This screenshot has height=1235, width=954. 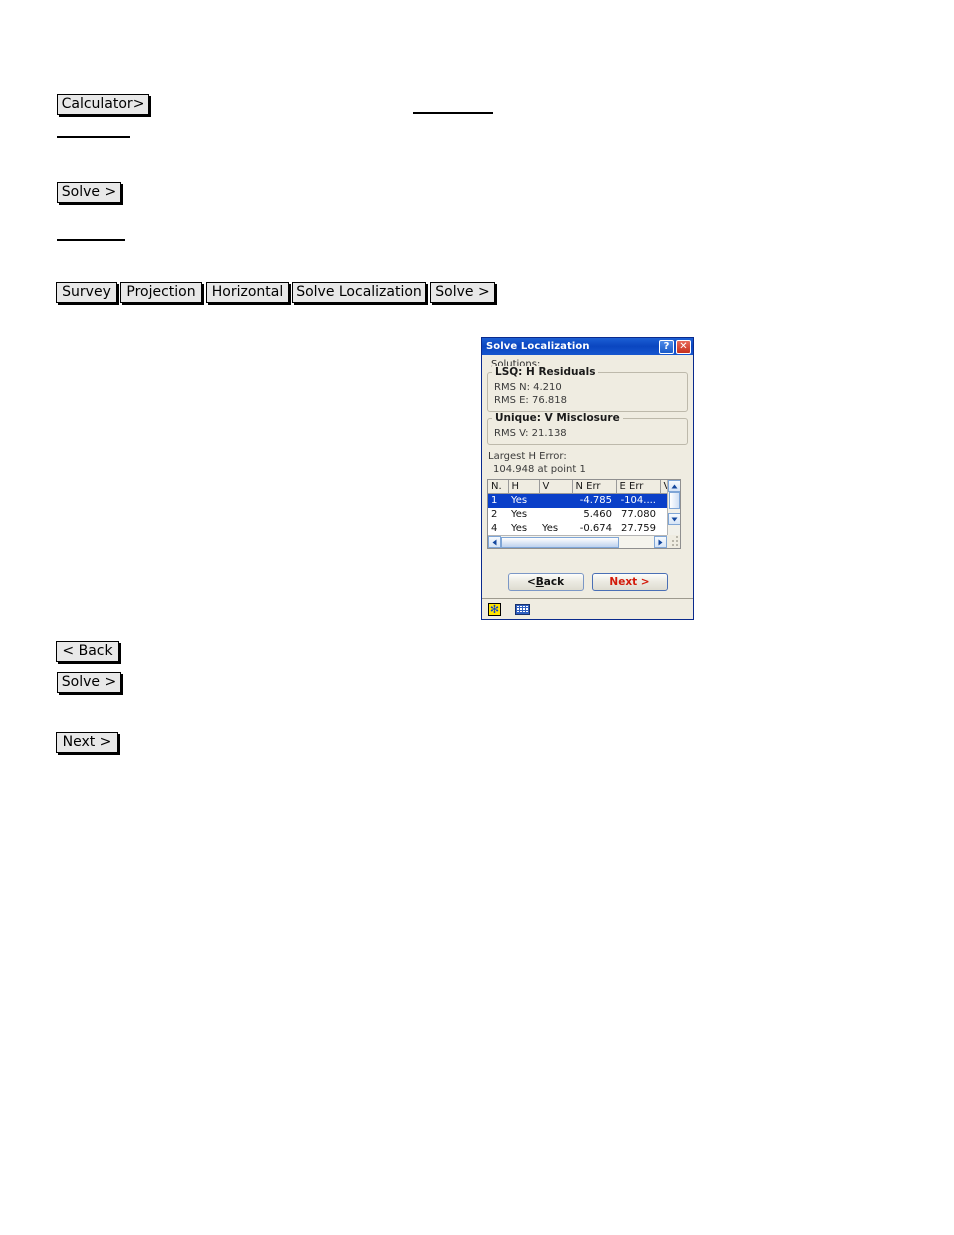 I want to click on back-button-suffix: ack, so click(x=554, y=582).